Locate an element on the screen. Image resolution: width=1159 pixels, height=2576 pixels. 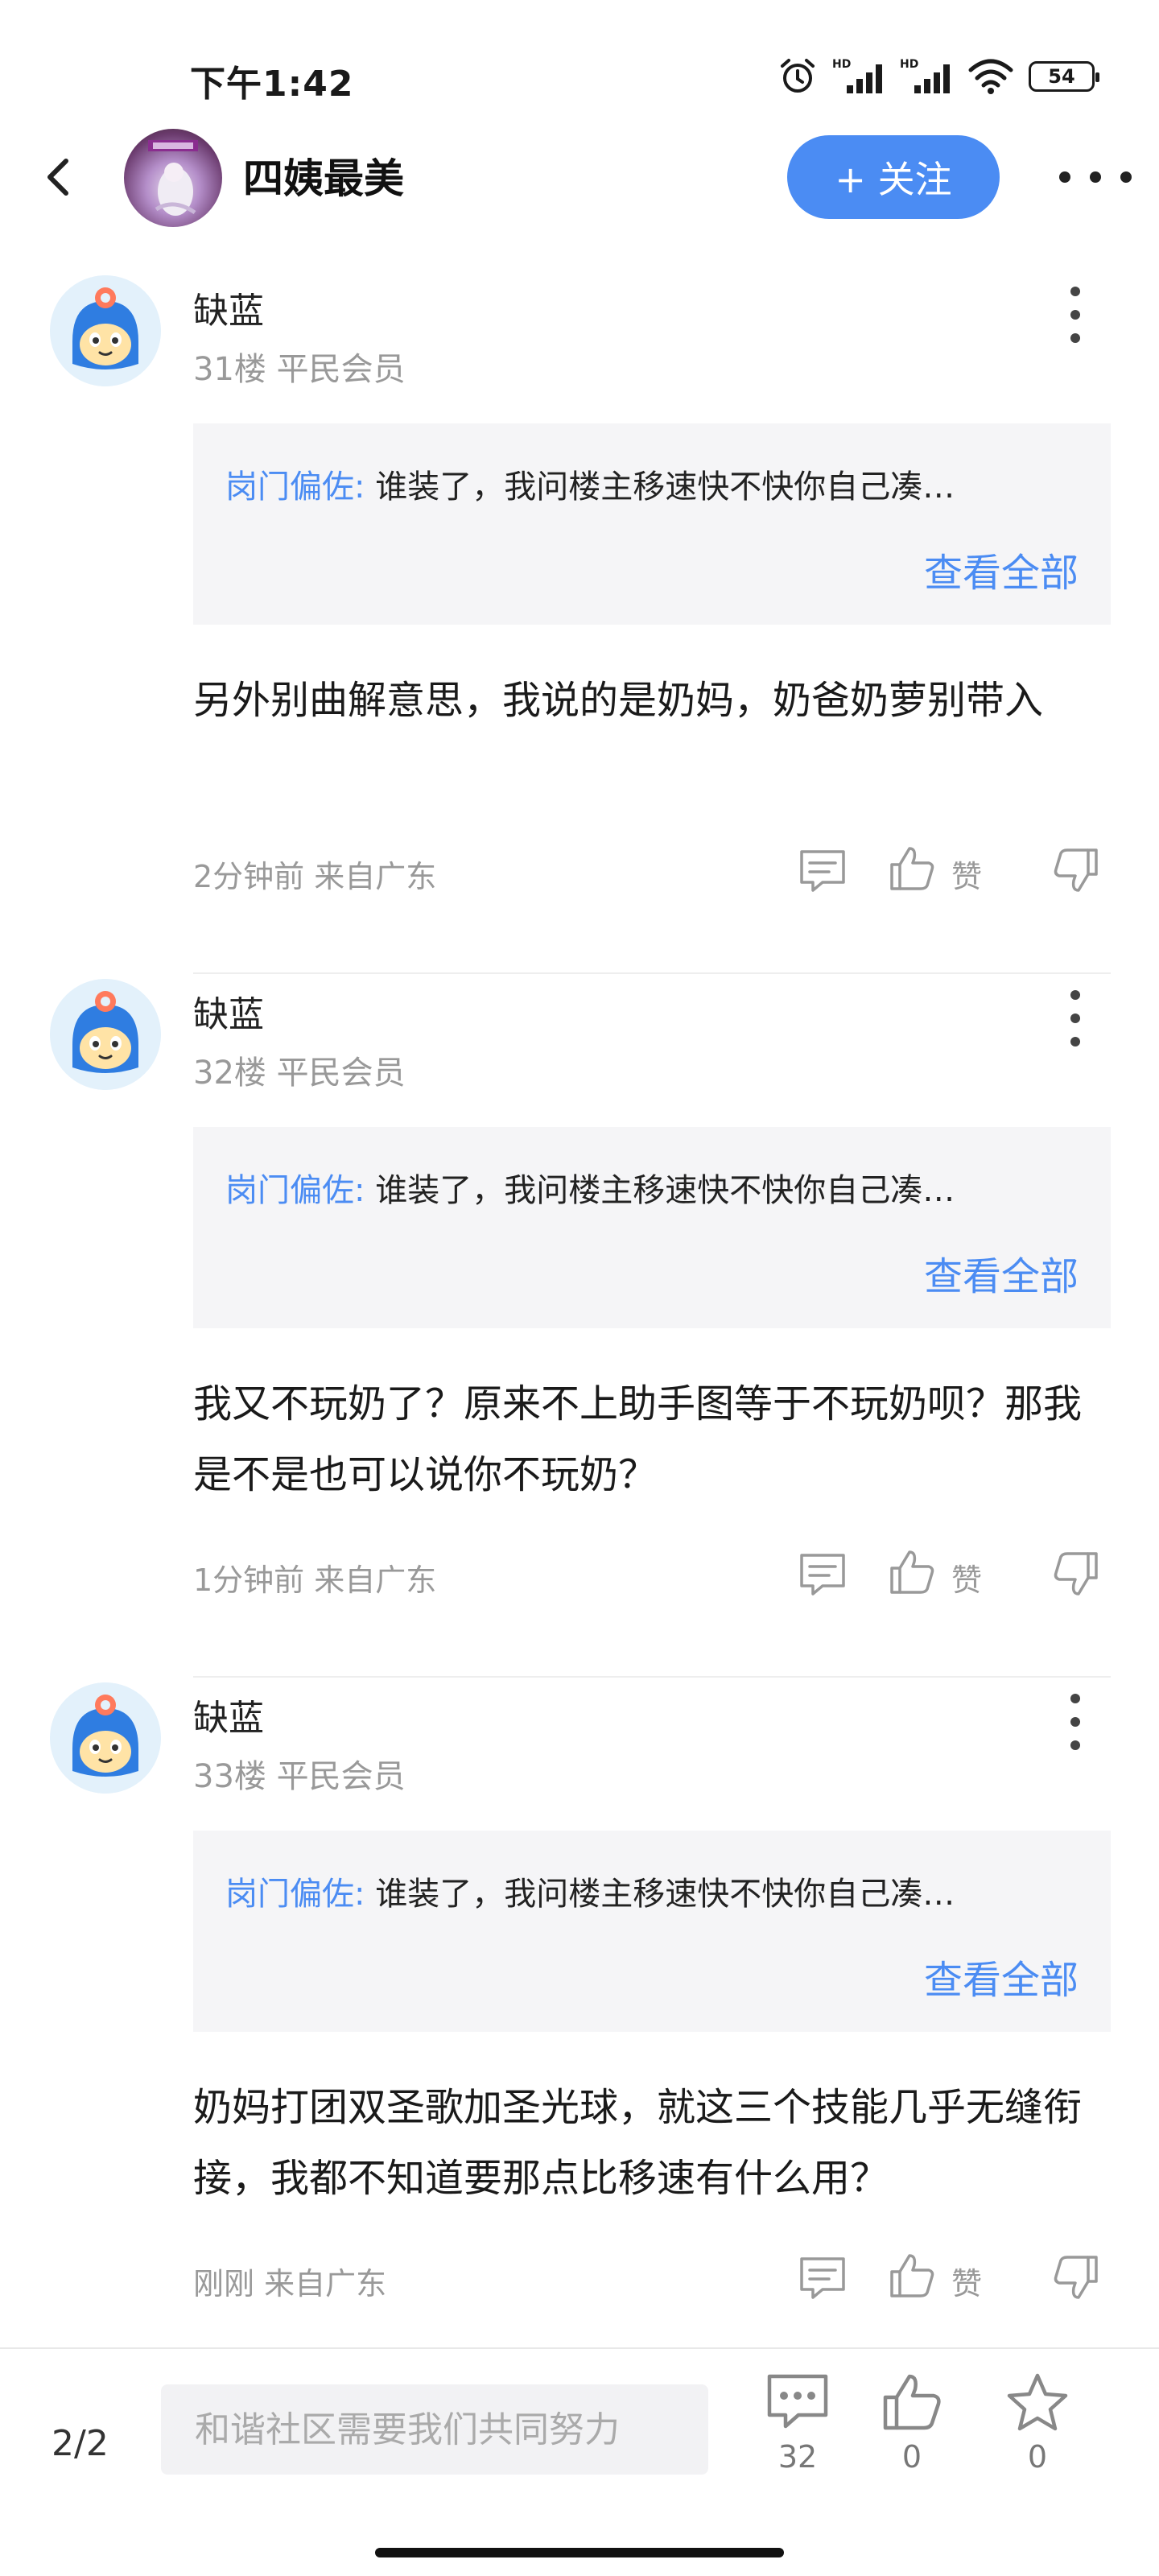
alarm-icon is located at coordinates (798, 76).